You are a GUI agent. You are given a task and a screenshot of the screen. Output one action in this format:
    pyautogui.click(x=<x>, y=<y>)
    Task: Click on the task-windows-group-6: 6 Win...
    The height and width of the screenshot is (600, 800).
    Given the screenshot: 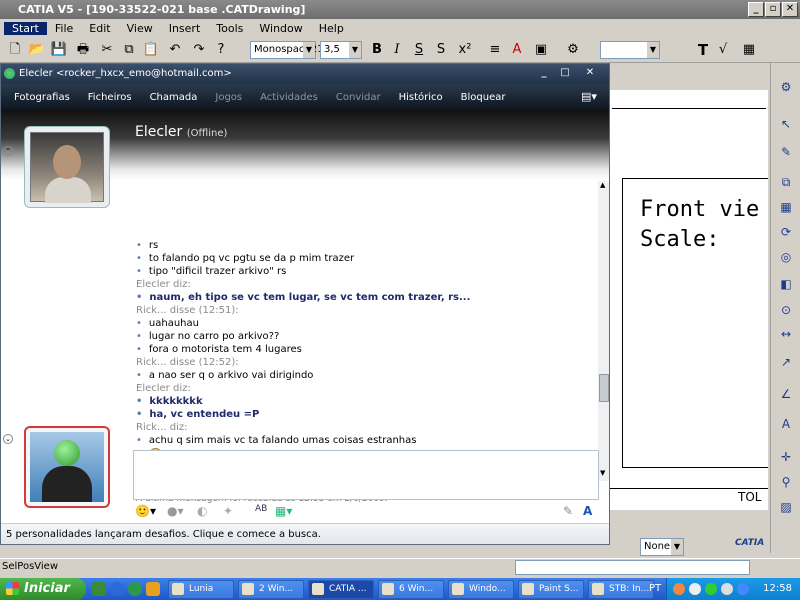 What is the action you would take?
    pyautogui.click(x=411, y=589)
    